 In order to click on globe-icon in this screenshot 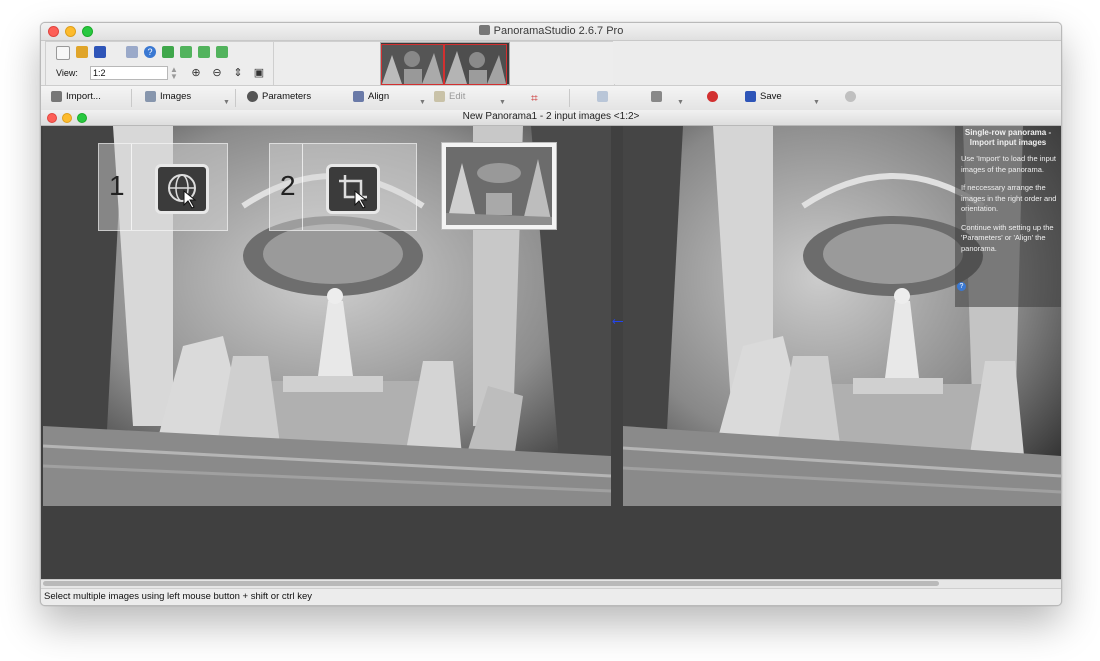, I will do `click(850, 96)`.